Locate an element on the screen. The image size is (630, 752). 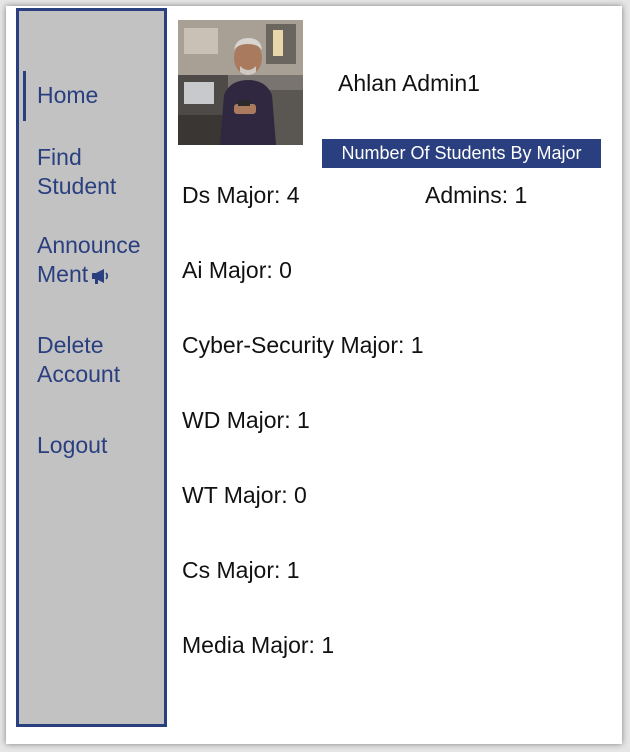
sidebar-item-home: Home is located at coordinates (67, 95).